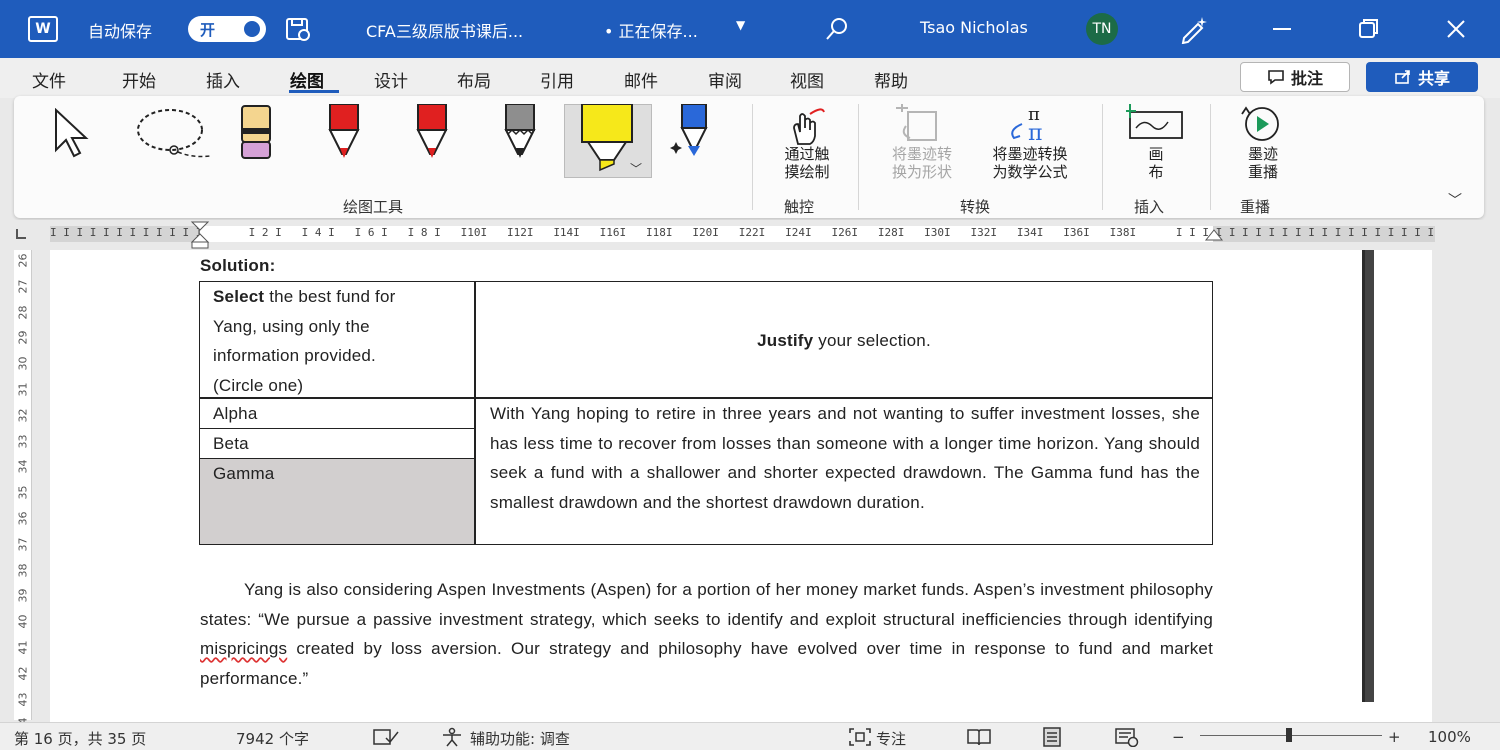 This screenshot has height=750, width=1500. What do you see at coordinates (607, 139) in the screenshot?
I see `highlighter-icon` at bounding box center [607, 139].